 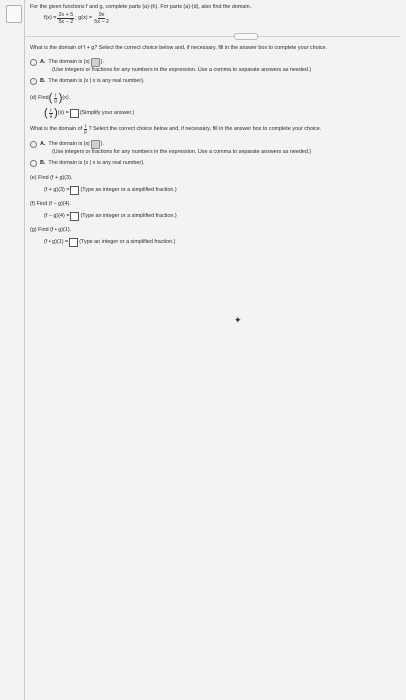 I want to click on part-e-lhs: (f + g)(3) =, so click(x=57, y=190).